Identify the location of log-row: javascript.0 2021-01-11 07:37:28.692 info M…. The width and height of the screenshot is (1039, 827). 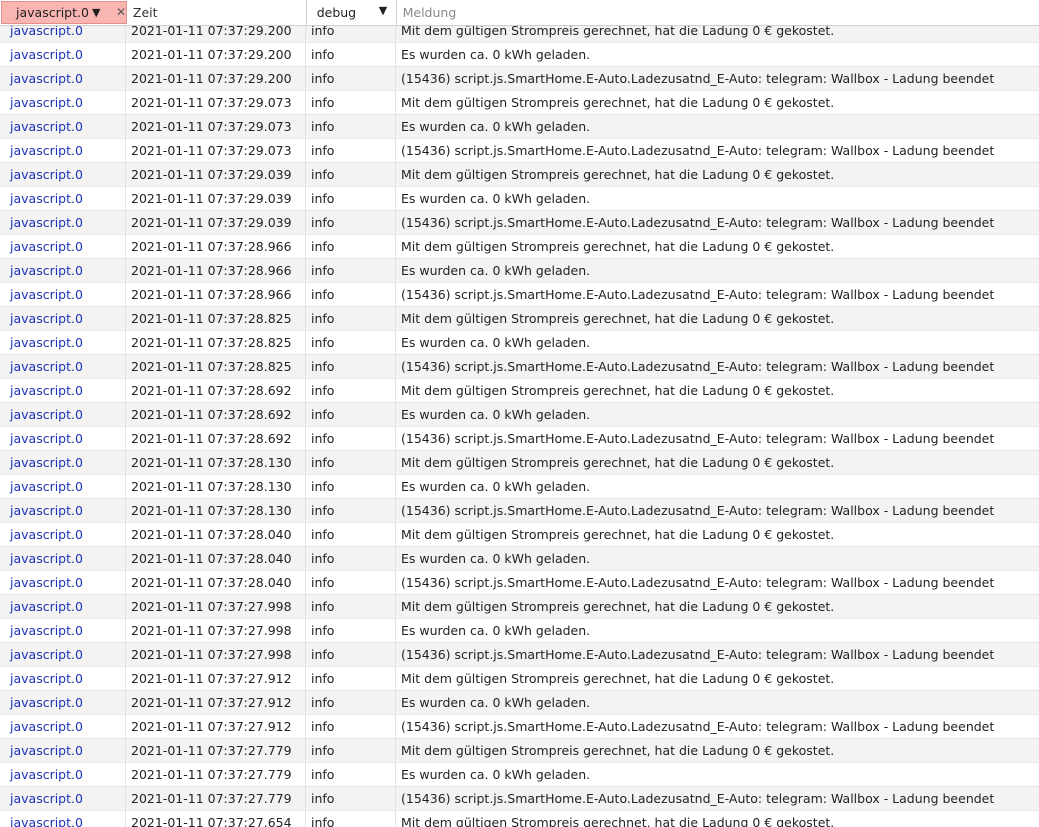
(519, 391).